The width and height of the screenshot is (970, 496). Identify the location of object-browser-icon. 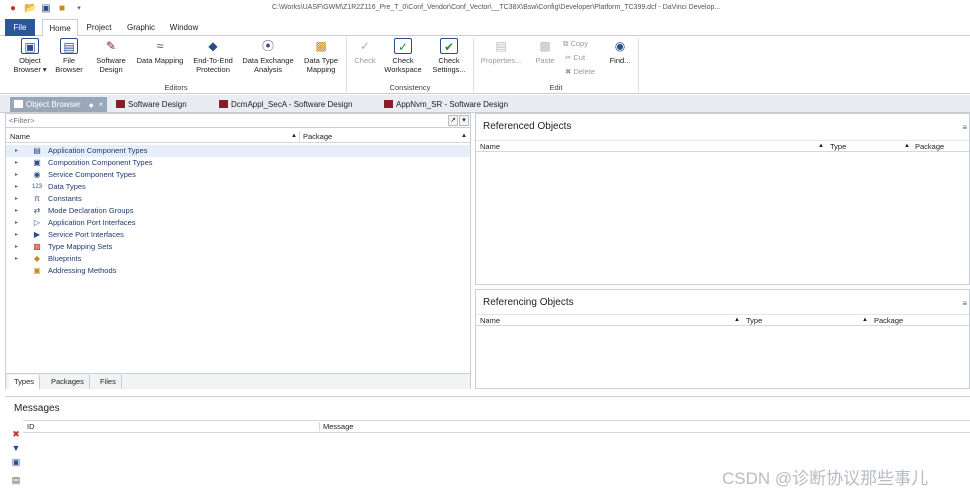
(18, 104).